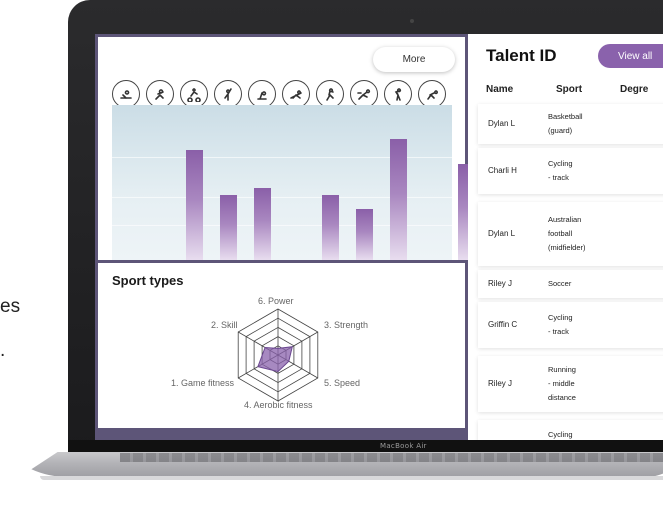  What do you see at coordinates (414, 59) in the screenshot?
I see `more-button: More` at bounding box center [414, 59].